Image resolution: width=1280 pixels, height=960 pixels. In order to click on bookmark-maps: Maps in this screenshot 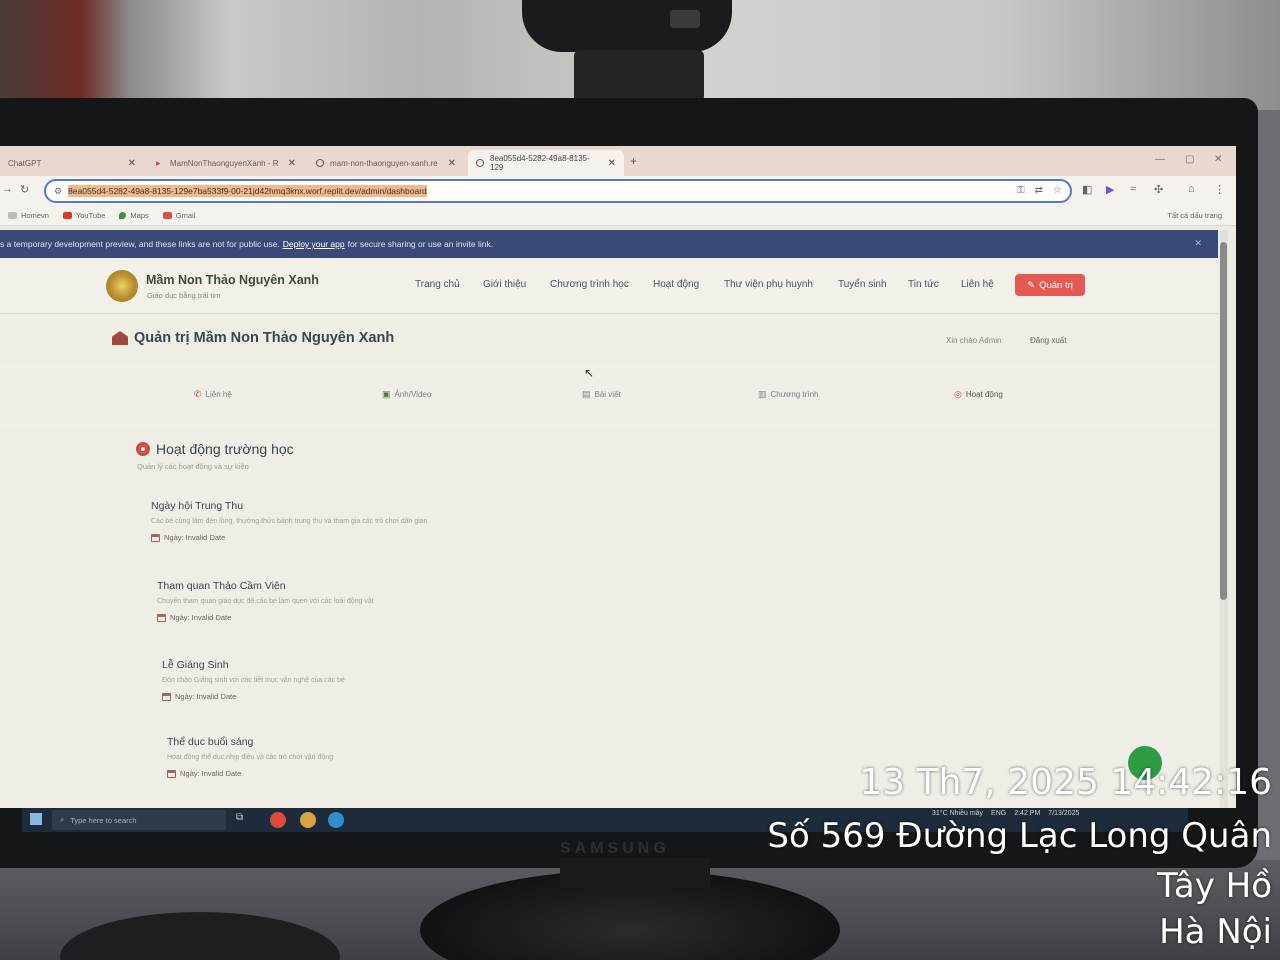, I will do `click(134, 215)`.